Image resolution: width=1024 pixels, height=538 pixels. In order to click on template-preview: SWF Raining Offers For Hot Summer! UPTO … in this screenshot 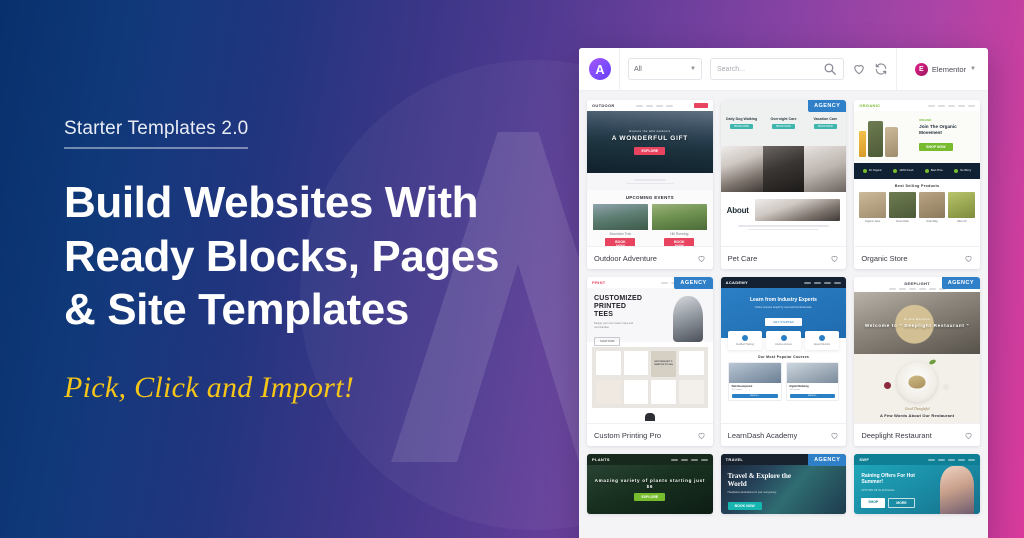, I will do `click(917, 484)`.